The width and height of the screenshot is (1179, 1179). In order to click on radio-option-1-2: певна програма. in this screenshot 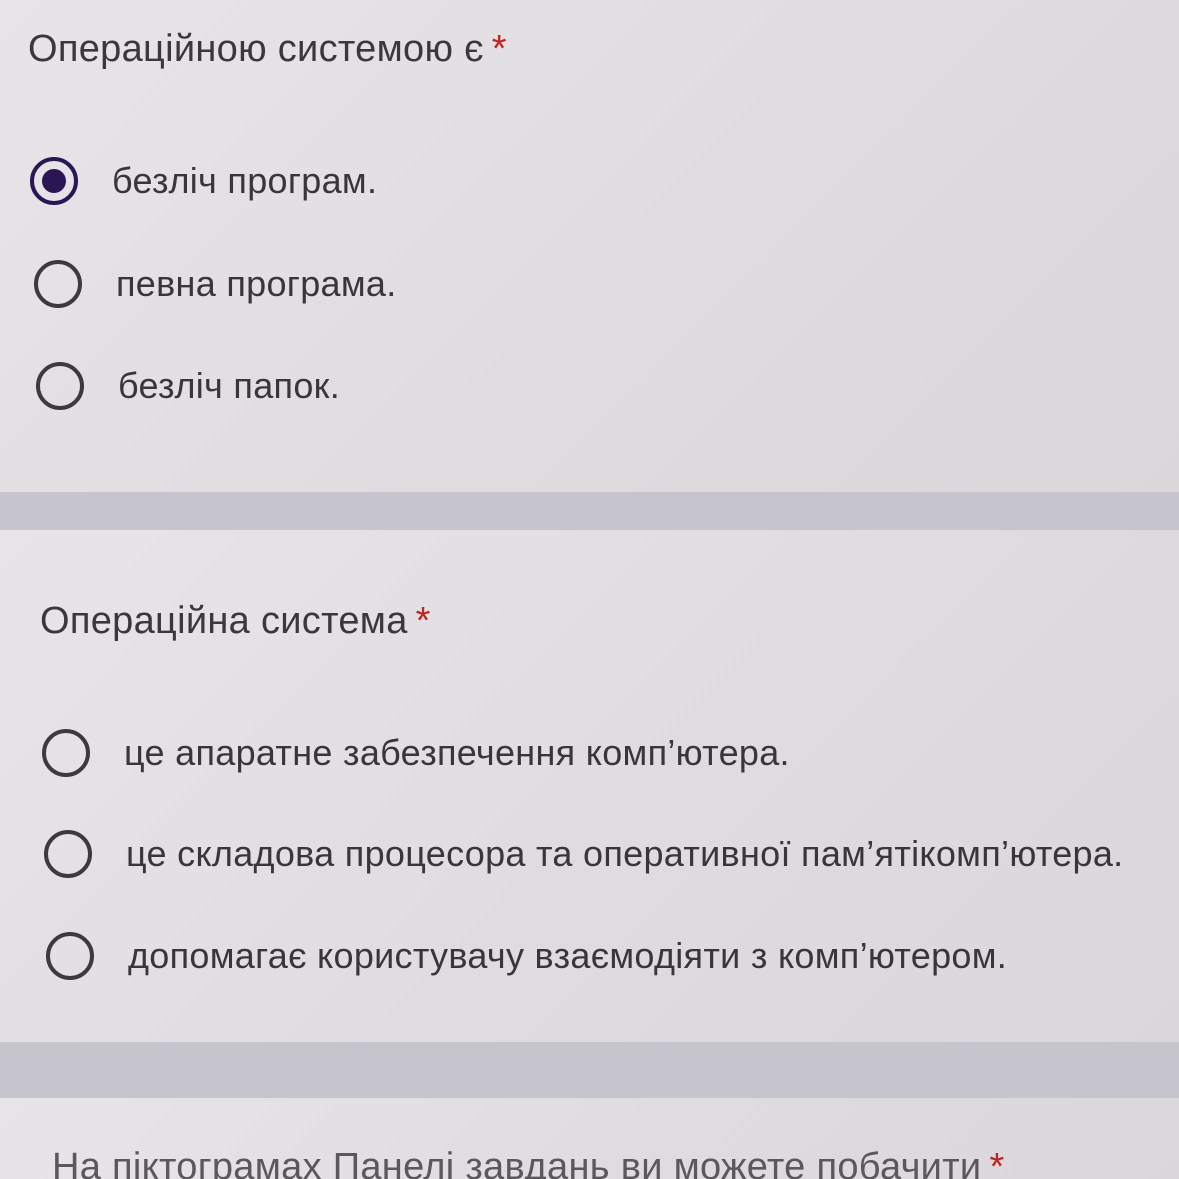, I will do `click(215, 284)`.